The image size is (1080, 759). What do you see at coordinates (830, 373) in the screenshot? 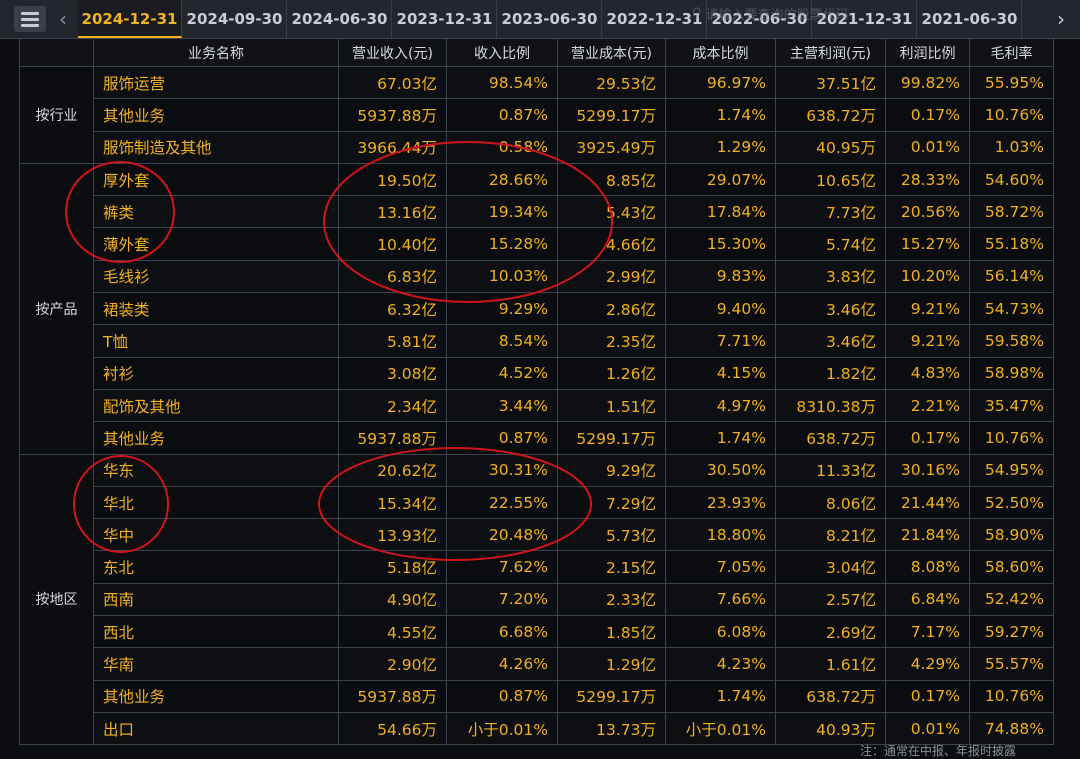
I see `value-cell: 1.82亿` at bounding box center [830, 373].